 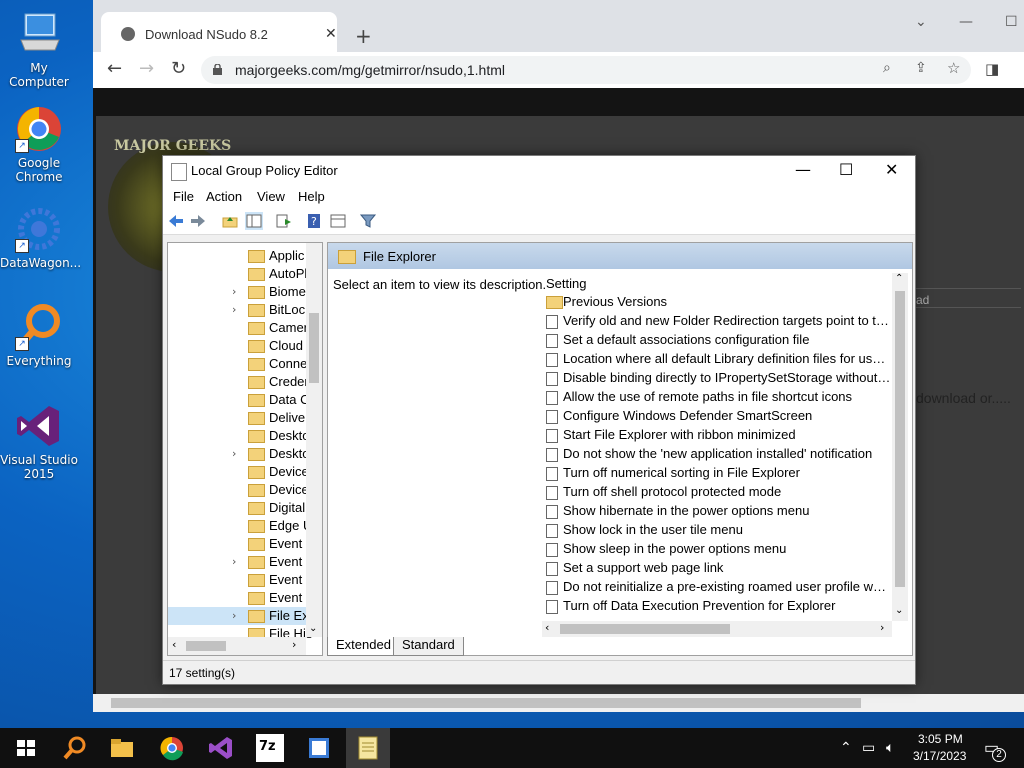 What do you see at coordinates (891, 169) in the screenshot?
I see `close-icon: ✕` at bounding box center [891, 169].